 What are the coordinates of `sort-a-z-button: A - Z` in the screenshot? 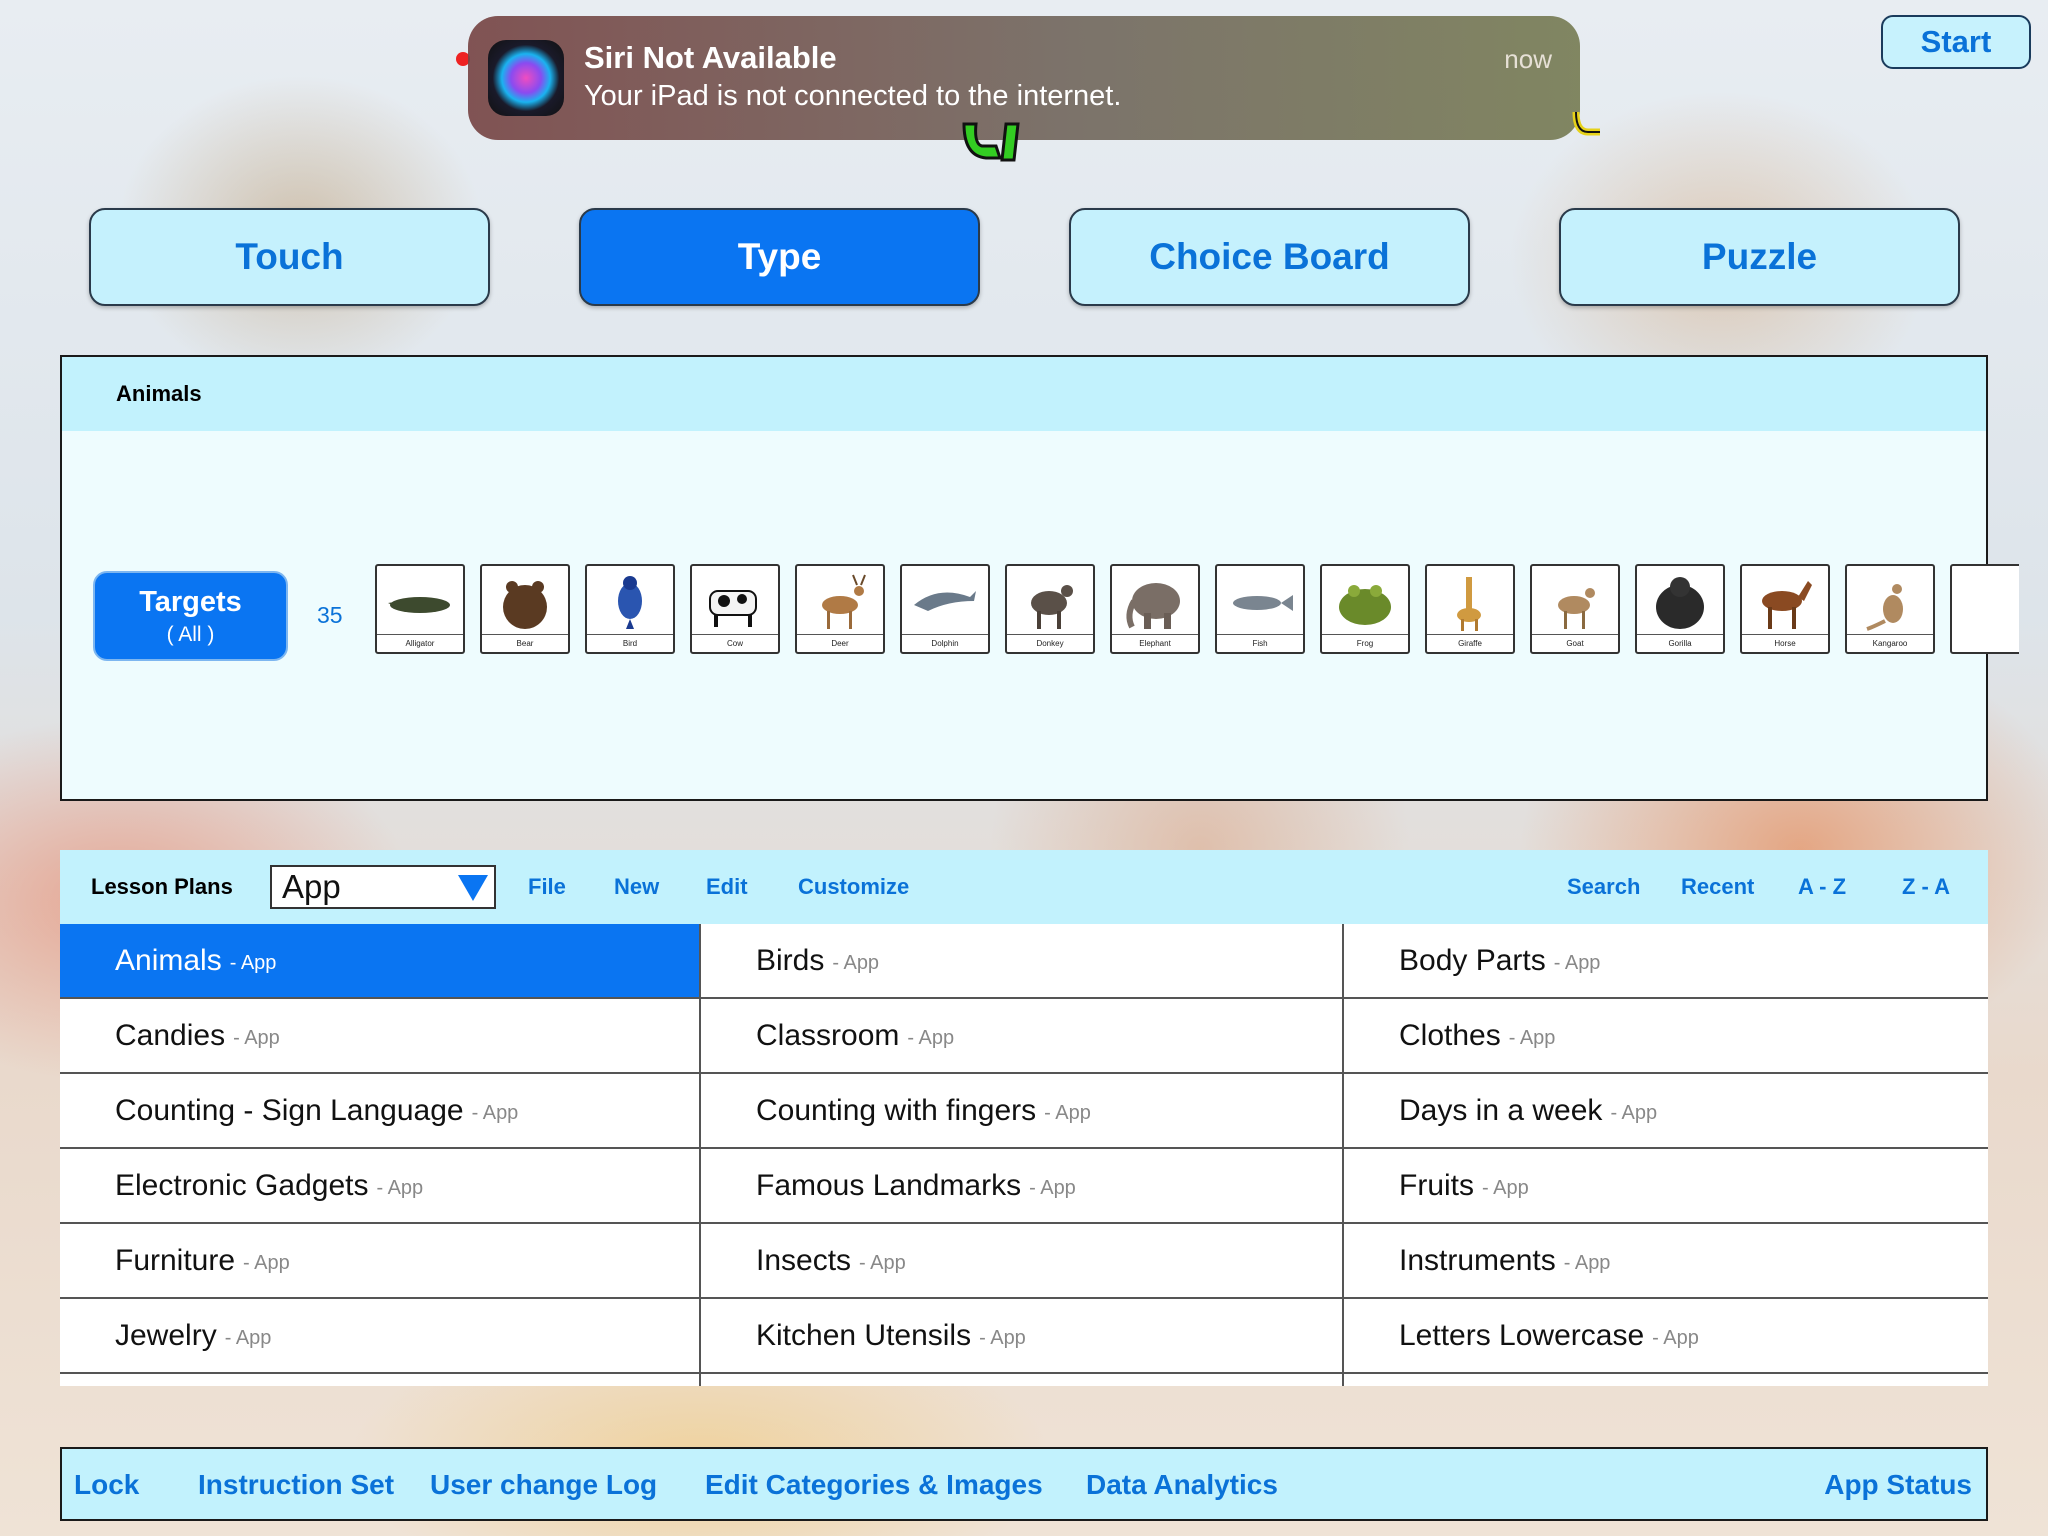 It's located at (1822, 887).